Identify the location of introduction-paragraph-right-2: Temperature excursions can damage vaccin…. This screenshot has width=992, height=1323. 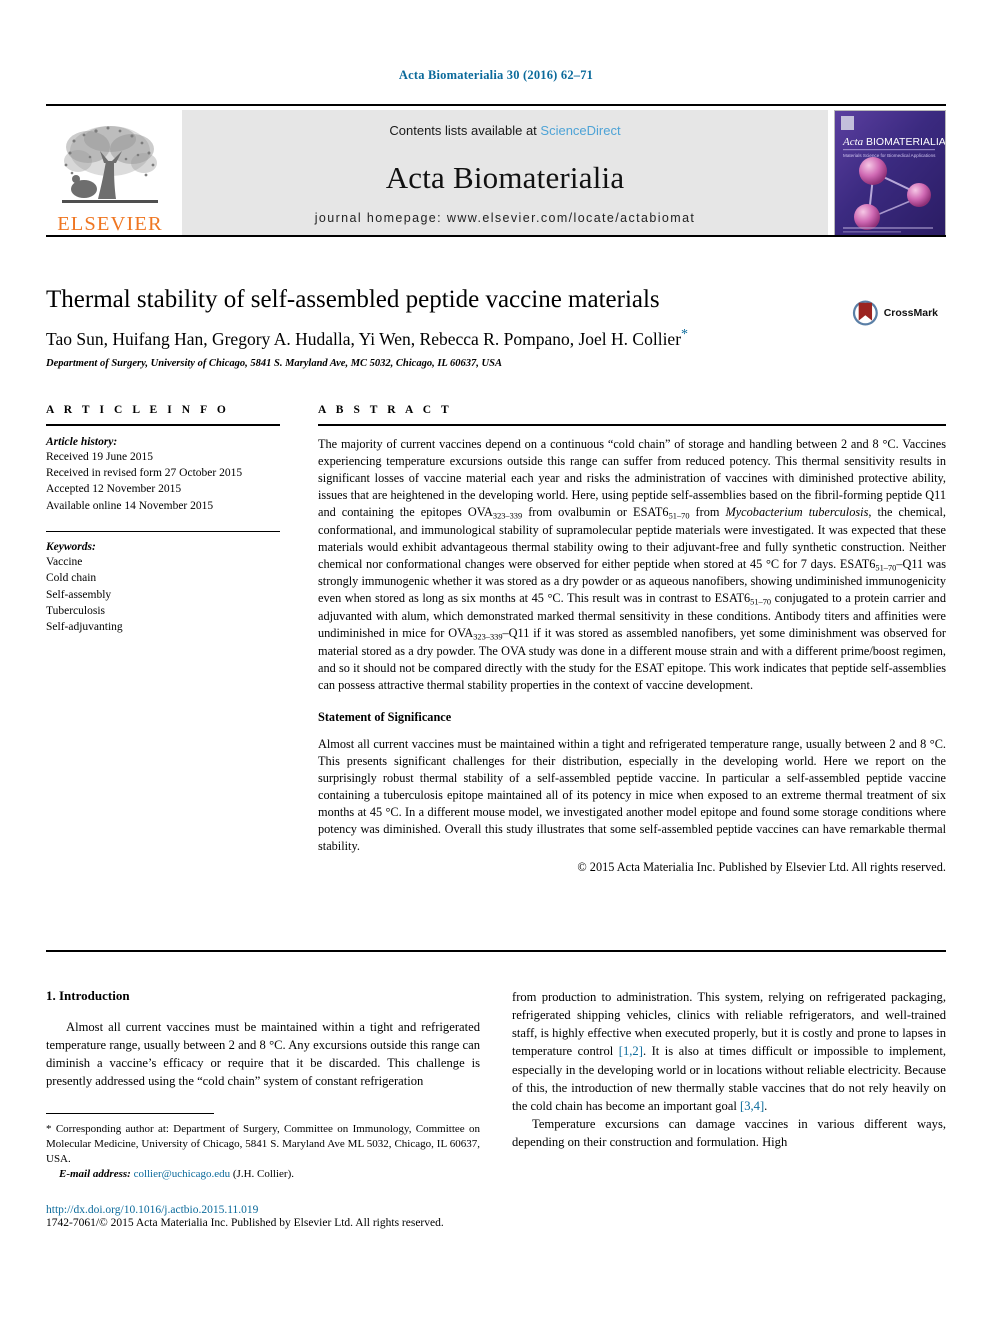
(729, 1132).